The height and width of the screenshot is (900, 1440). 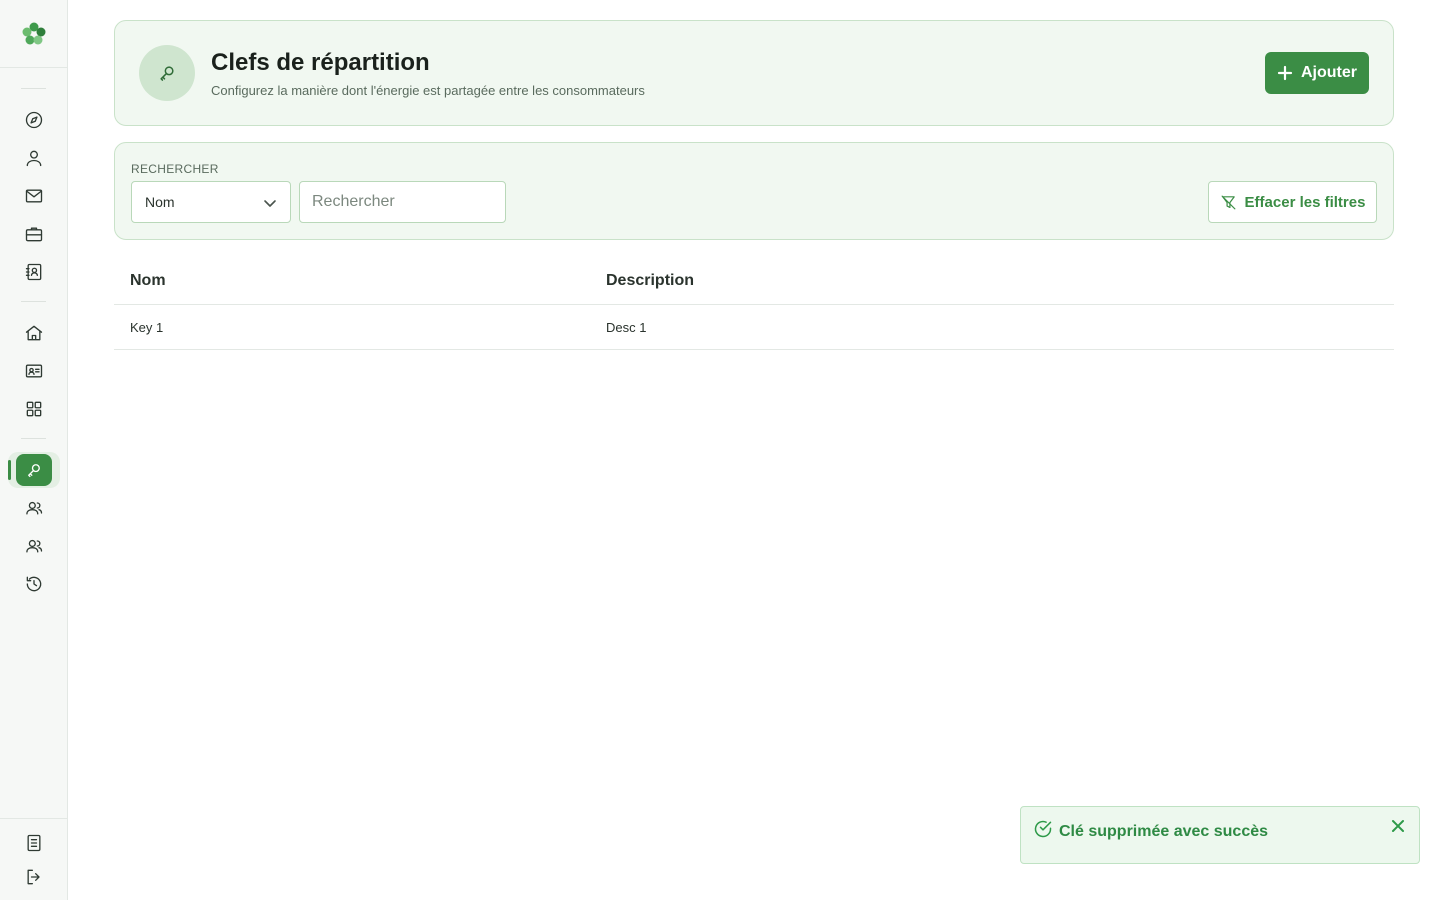 I want to click on sidebar-item-apps, so click(x=34, y=409).